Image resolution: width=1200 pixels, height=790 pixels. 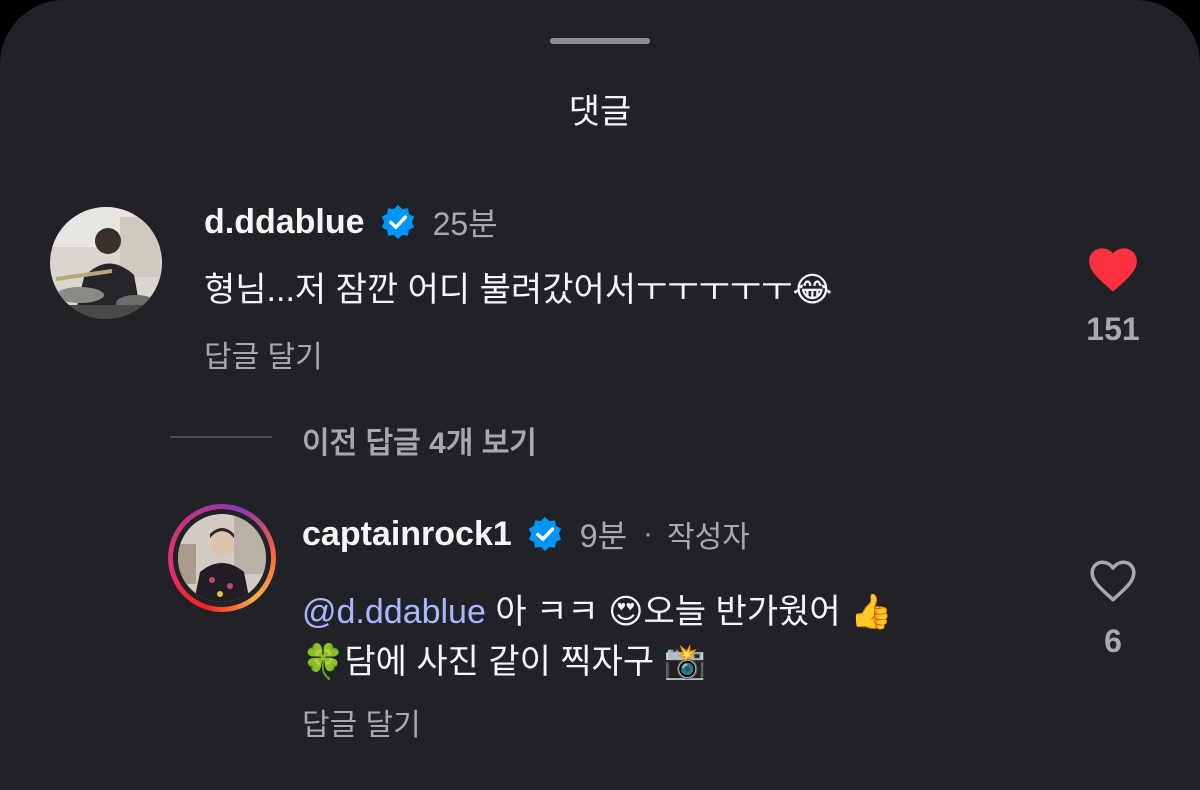 What do you see at coordinates (498, 290) in the screenshot?
I see `comment-text-body: 형님...저 잠깐 어디 불려갔어서ㅜㅜㅜㅜㅜ` at bounding box center [498, 290].